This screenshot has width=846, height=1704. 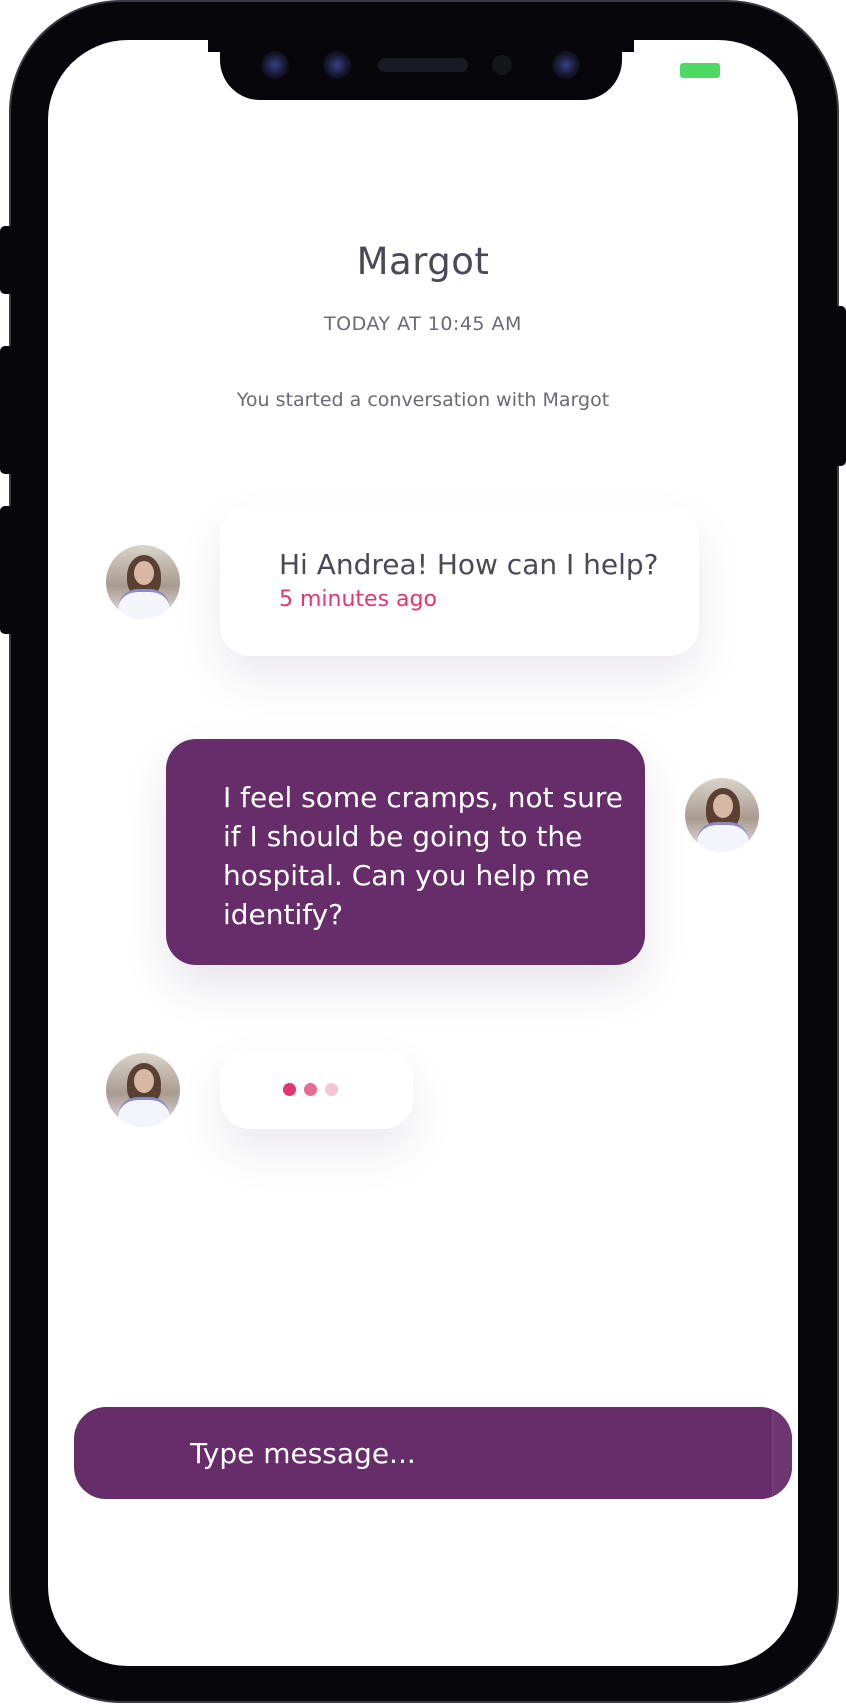 I want to click on message-composer, so click(x=433, y=1453).